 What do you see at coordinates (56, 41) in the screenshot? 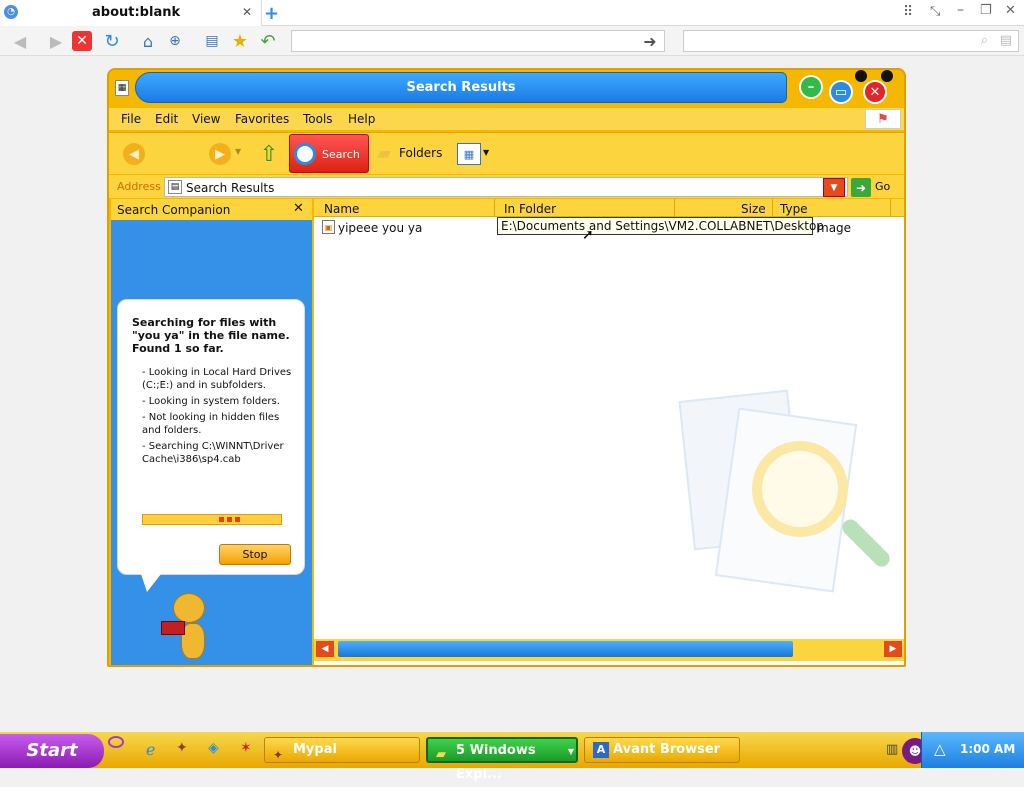
I see `forward-arrow-icon: ▶` at bounding box center [56, 41].